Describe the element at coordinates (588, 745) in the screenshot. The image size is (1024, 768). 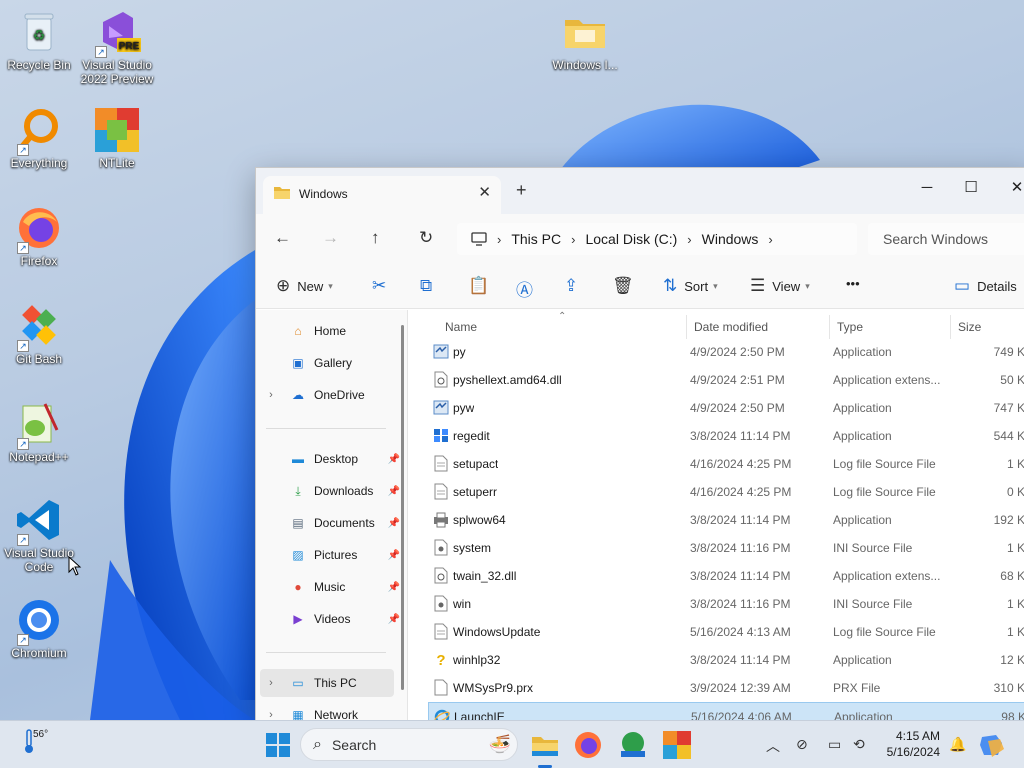
I see `firefox-taskbar-icon` at that location.